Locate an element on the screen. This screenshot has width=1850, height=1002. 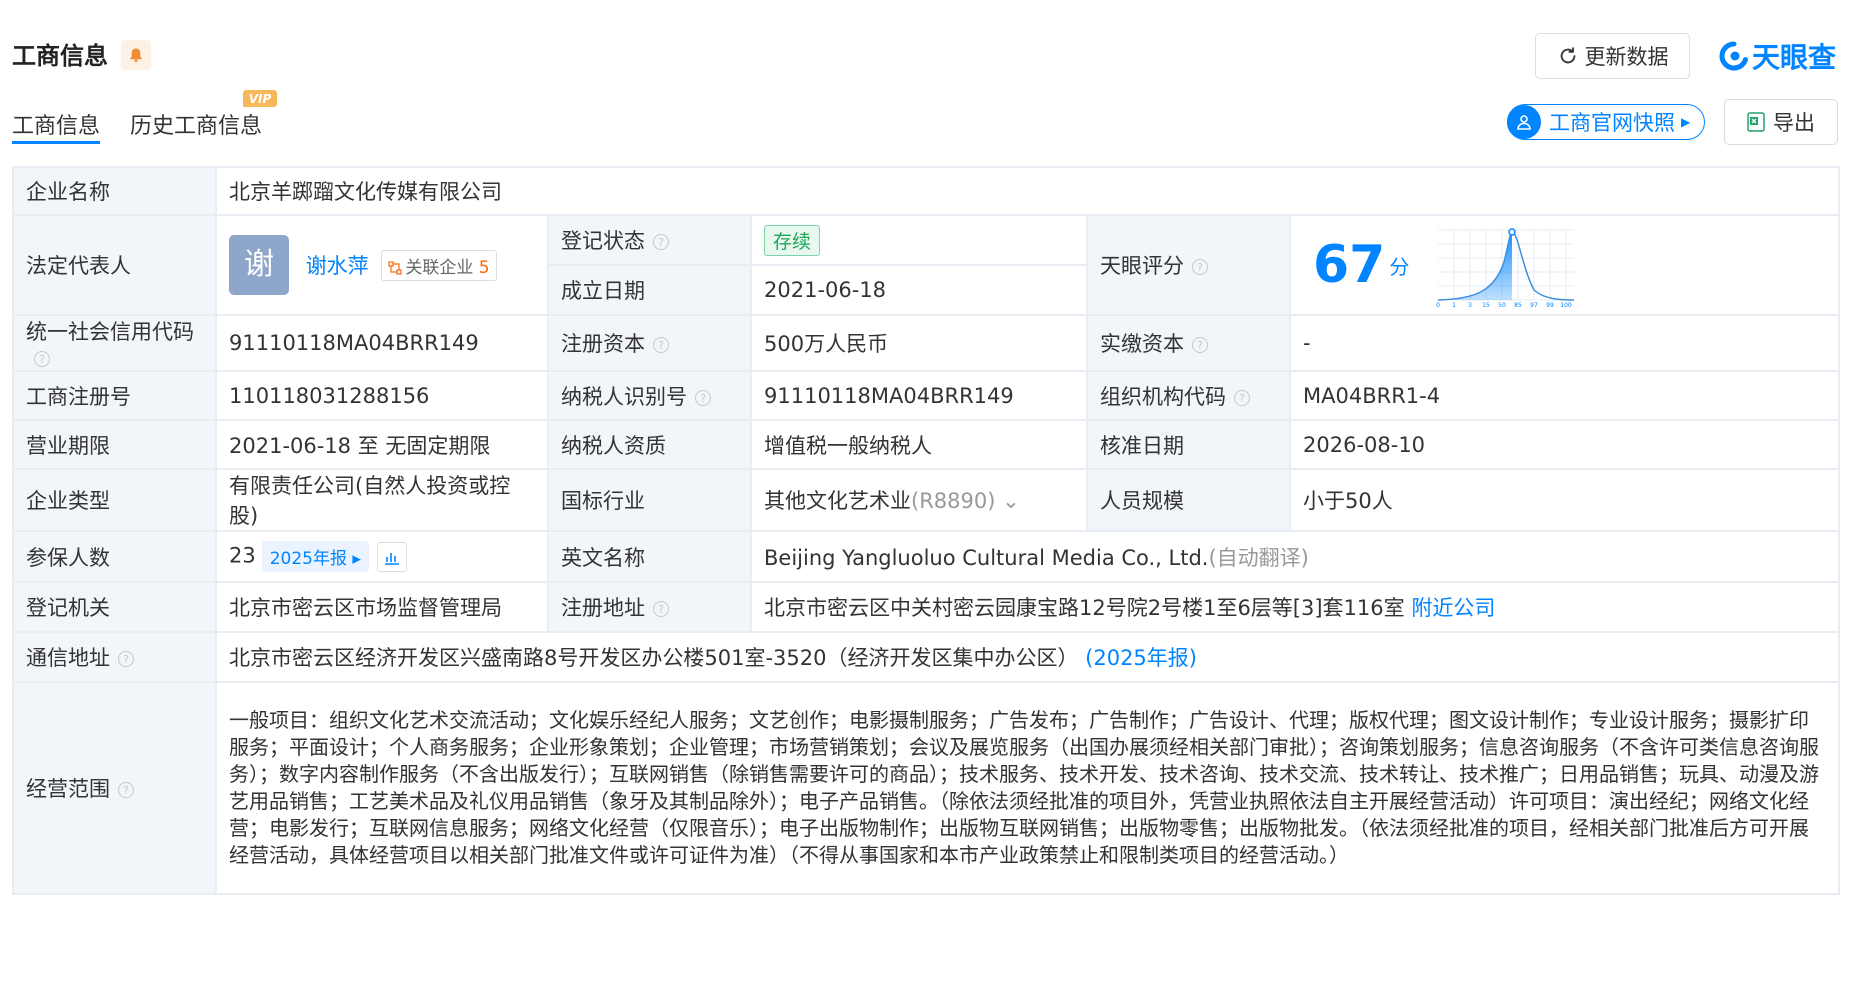
staff-label: 人员规模 is located at coordinates (1188, 500).